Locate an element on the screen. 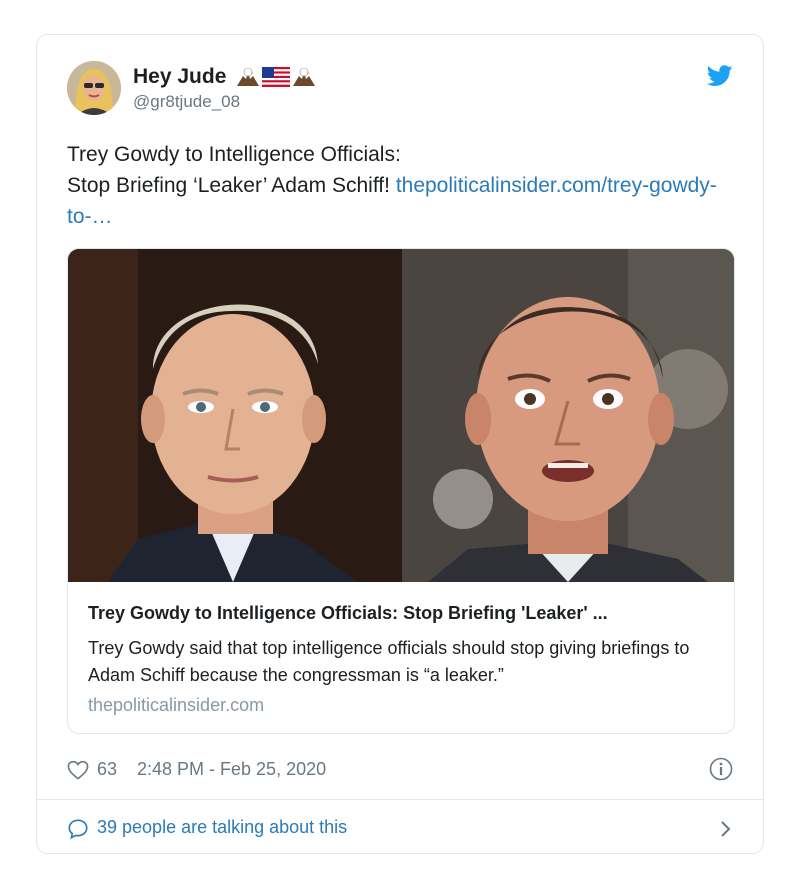  link-preview-domain: thepoliticalinsider.com is located at coordinates (176, 705).